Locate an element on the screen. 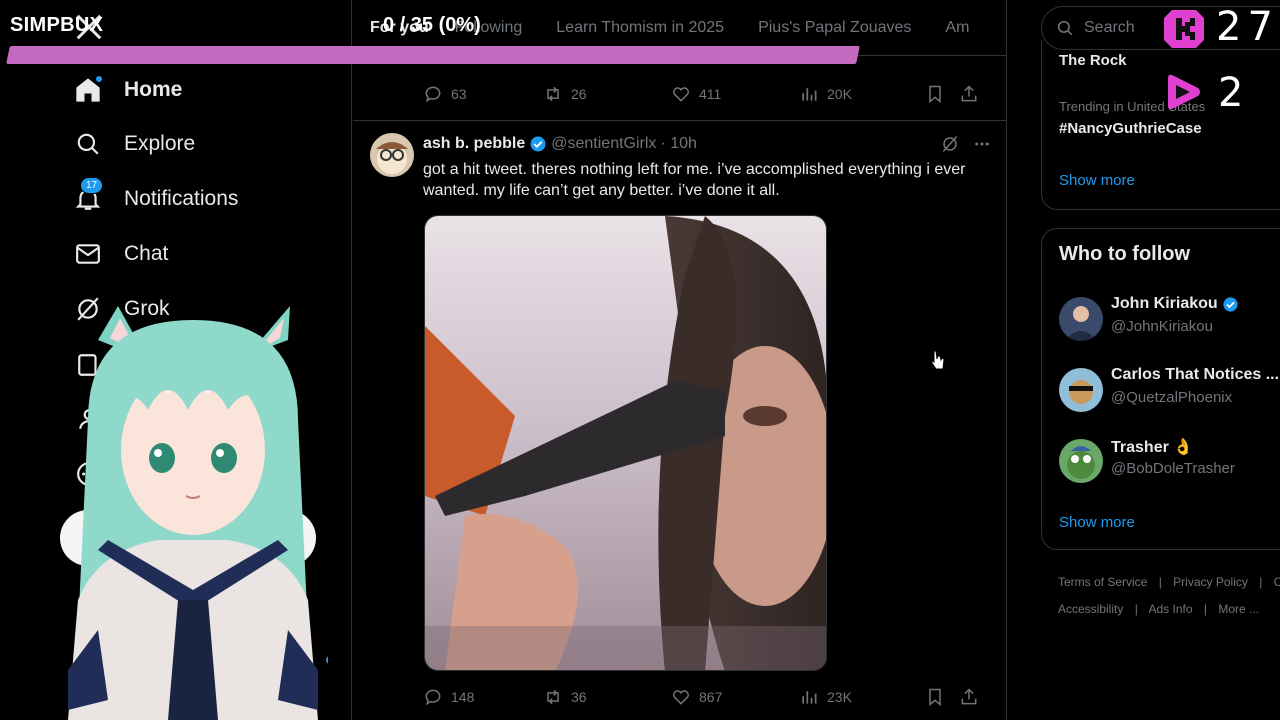 Image resolution: width=1280 pixels, height=720 pixels. footer-ads-info-link: Ads Info is located at coordinates (1171, 609).